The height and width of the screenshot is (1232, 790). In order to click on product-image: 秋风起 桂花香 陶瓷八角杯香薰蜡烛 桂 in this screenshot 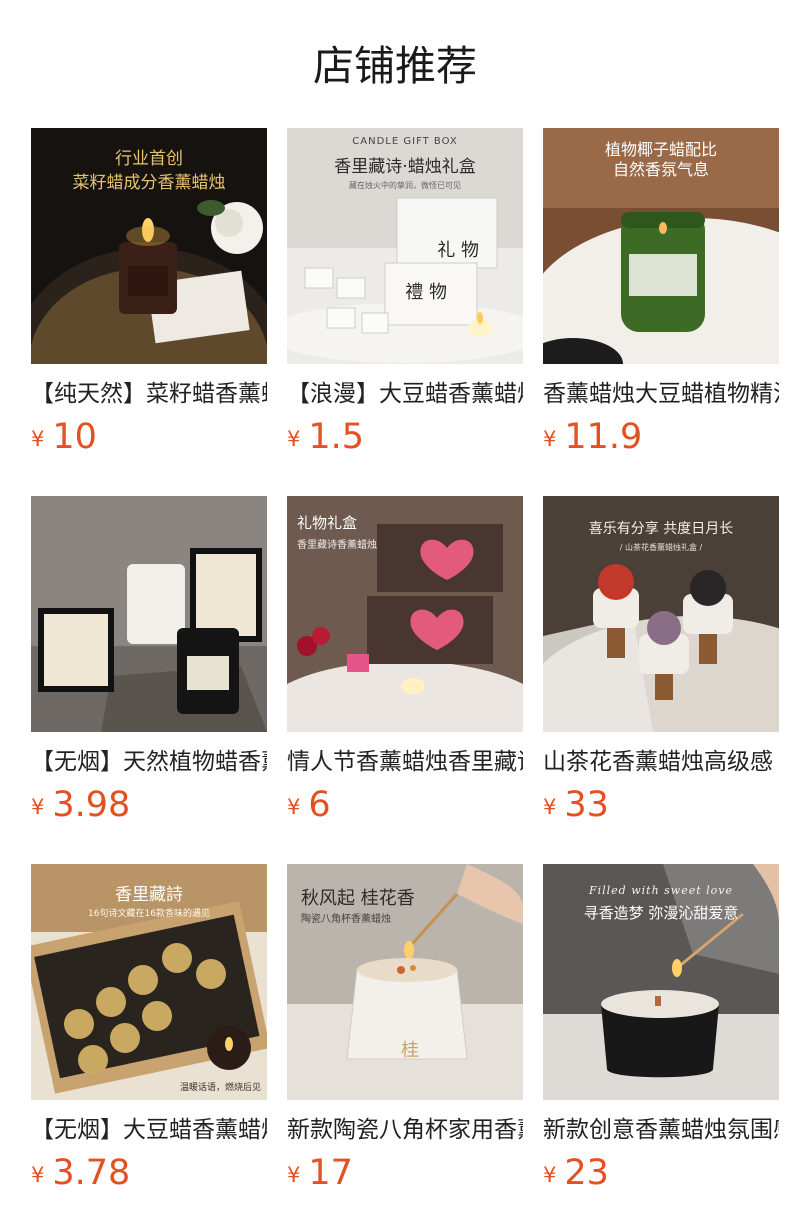, I will do `click(405, 982)`.